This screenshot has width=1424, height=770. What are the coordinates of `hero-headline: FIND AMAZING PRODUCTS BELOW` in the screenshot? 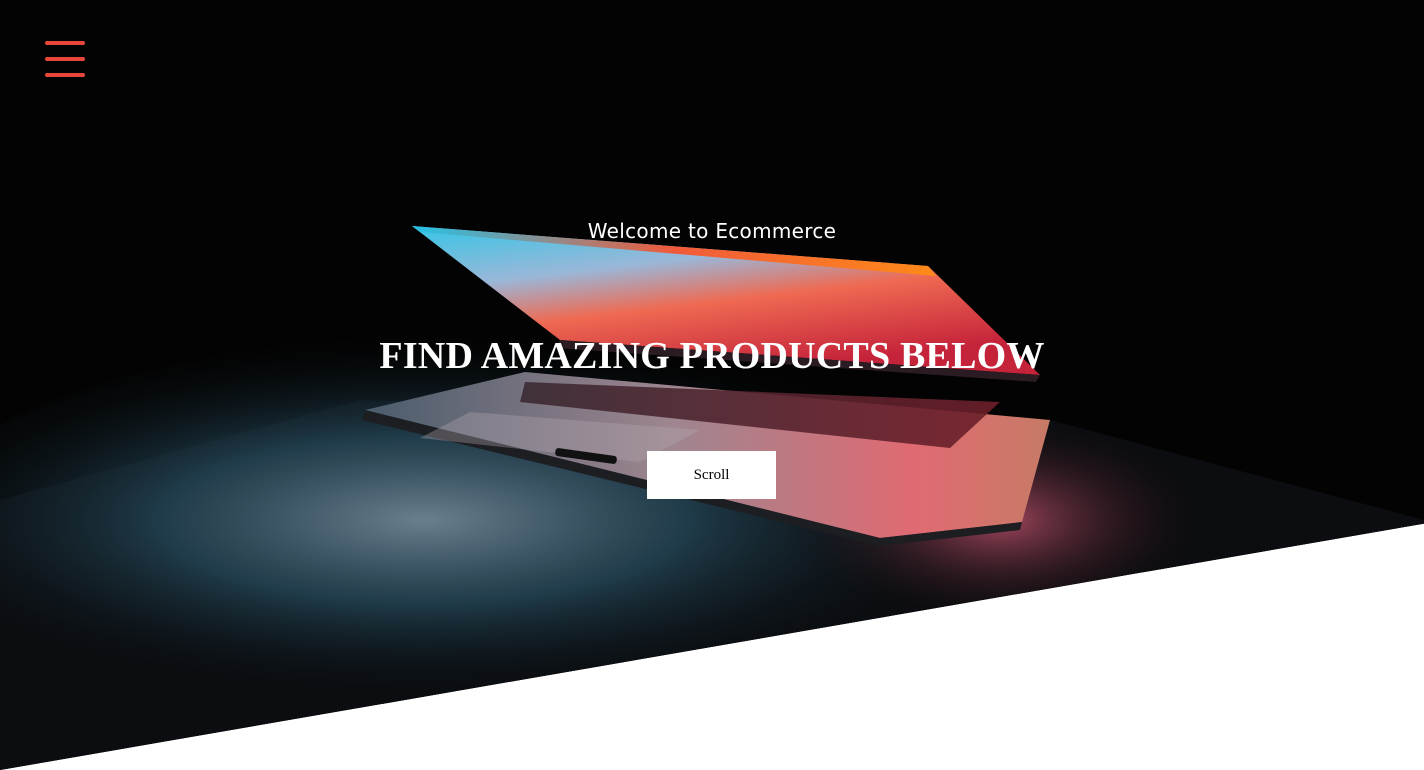 It's located at (712, 356).